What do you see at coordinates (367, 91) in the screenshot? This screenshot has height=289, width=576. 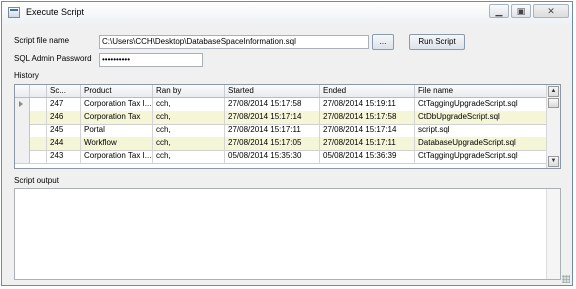 I see `column-header-ended: Ended` at bounding box center [367, 91].